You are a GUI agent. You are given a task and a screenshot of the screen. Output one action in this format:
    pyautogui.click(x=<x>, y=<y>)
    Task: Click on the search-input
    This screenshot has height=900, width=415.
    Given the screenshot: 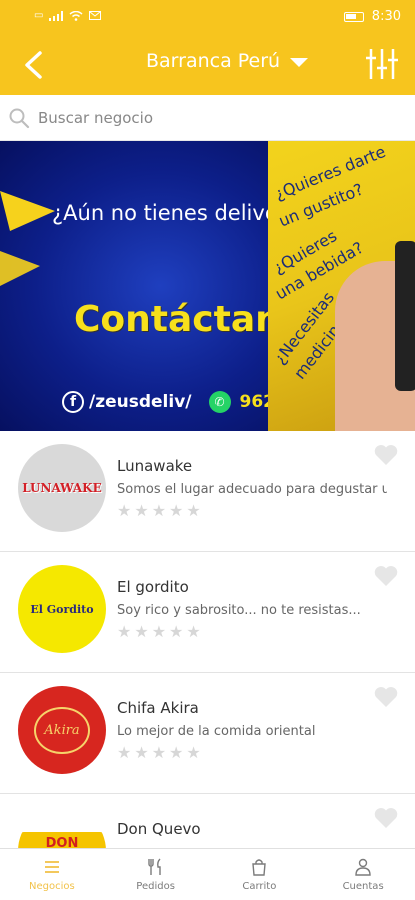 What is the action you would take?
    pyautogui.click(x=208, y=117)
    